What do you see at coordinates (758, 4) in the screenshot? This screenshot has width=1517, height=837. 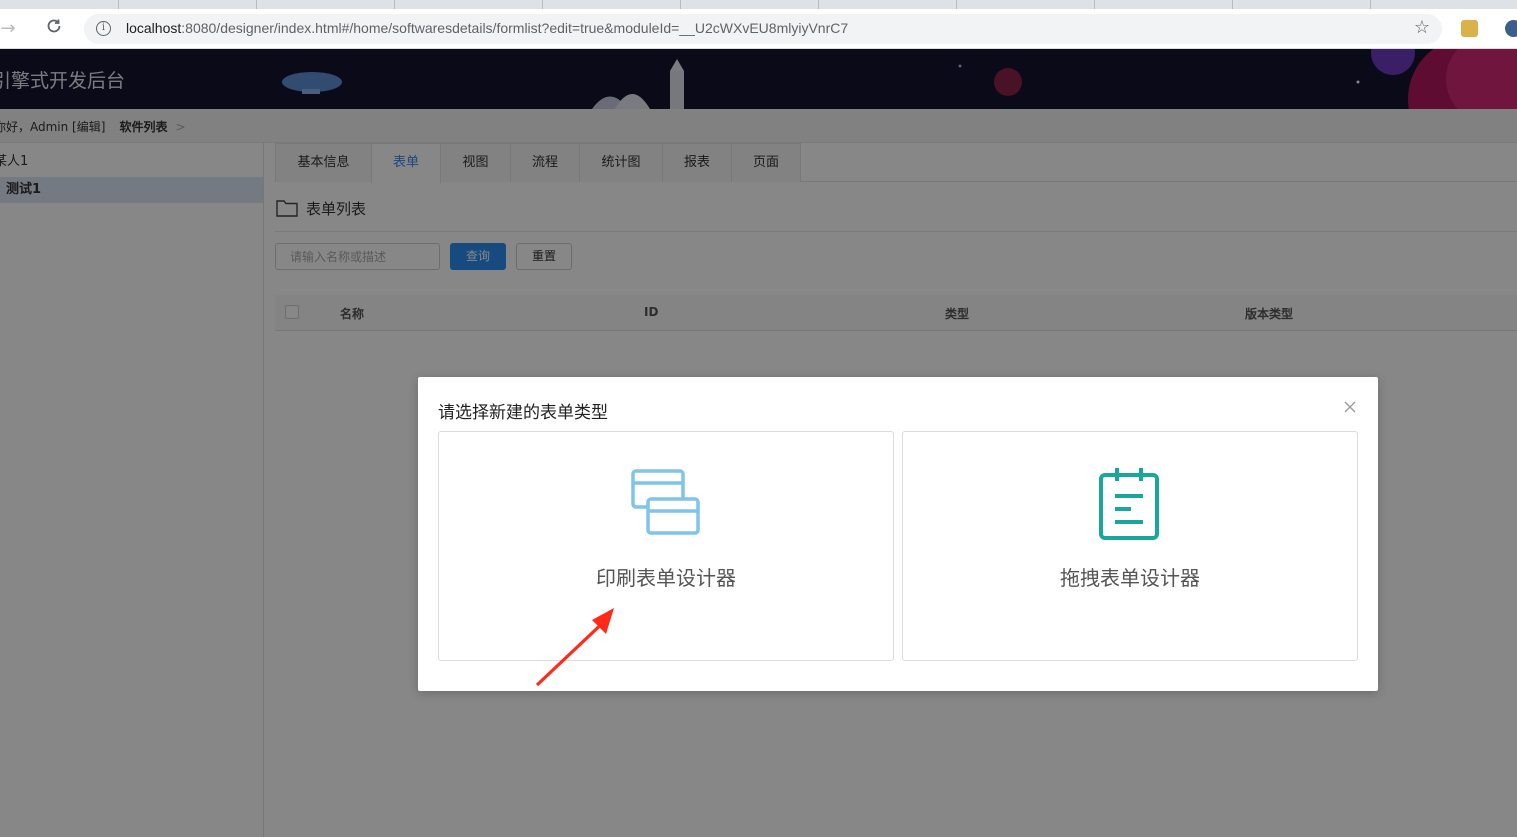 I see `browser-tab-strip` at bounding box center [758, 4].